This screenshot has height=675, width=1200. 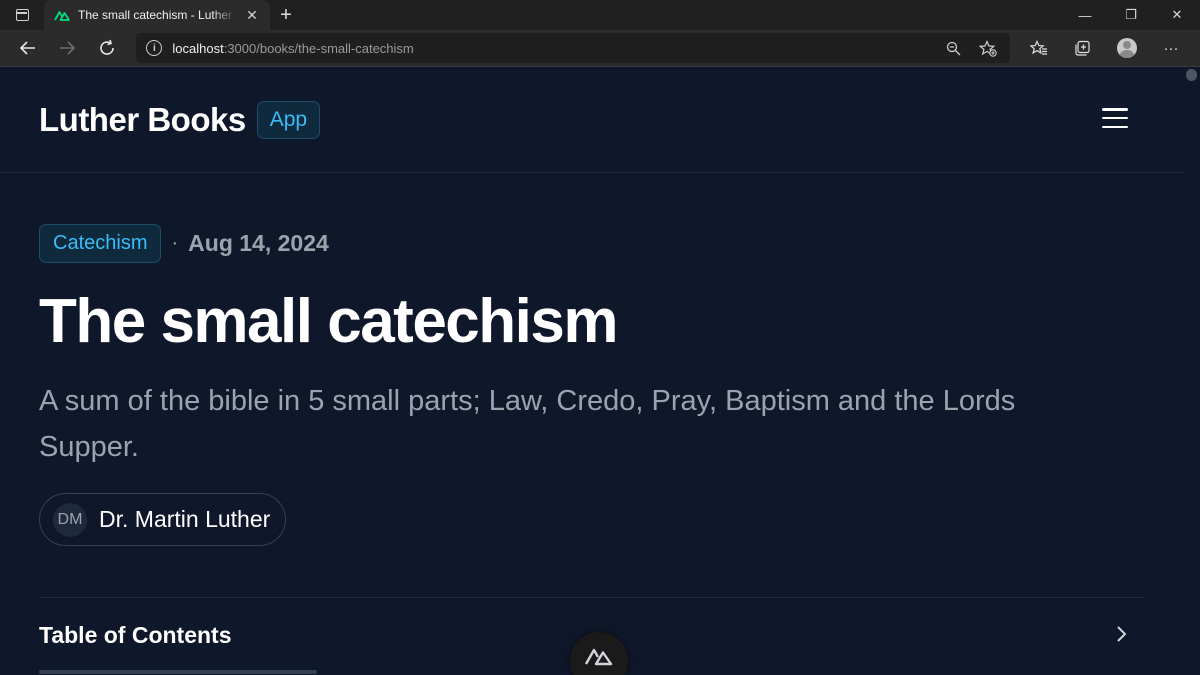 I want to click on reload-button, so click(x=106, y=48).